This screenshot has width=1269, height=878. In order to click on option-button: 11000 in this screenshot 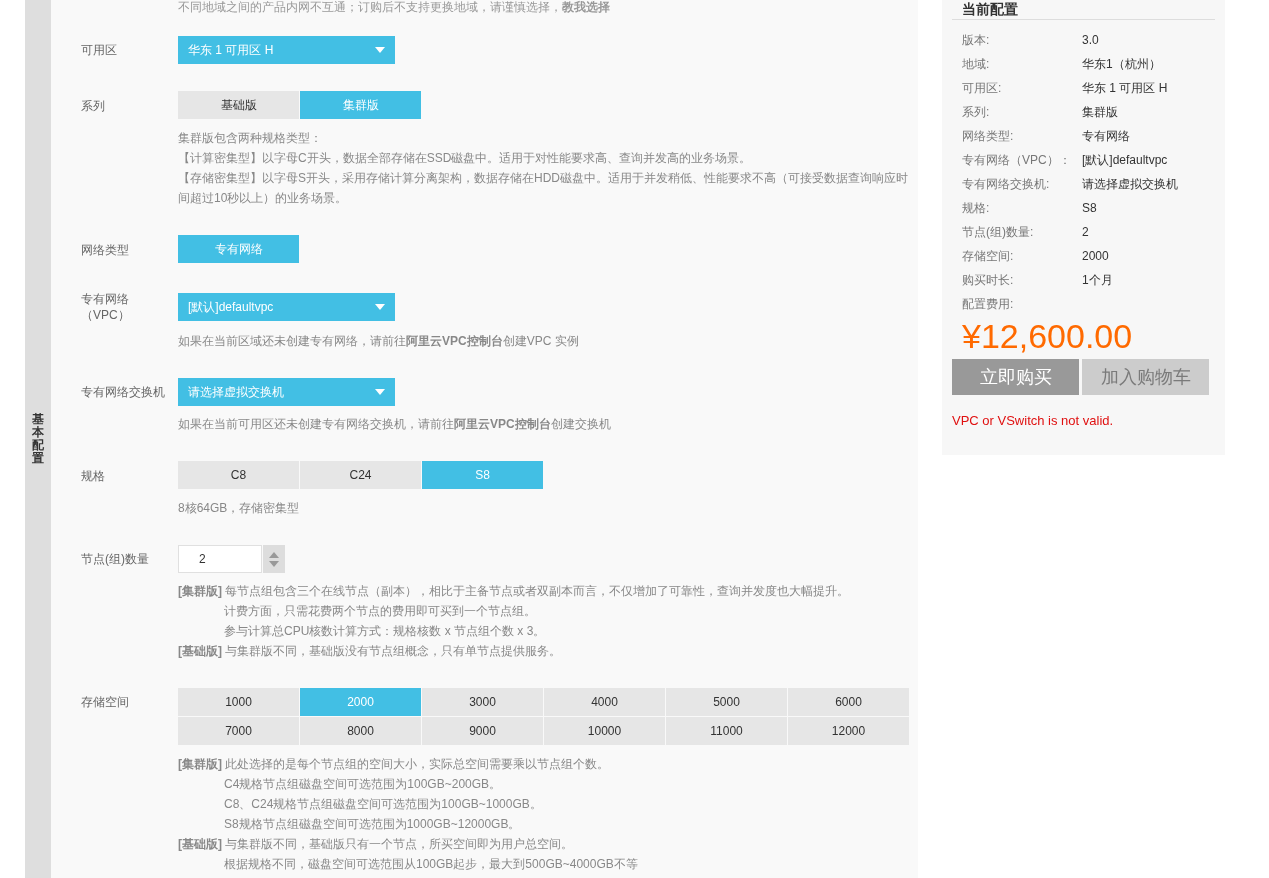, I will do `click(726, 731)`.